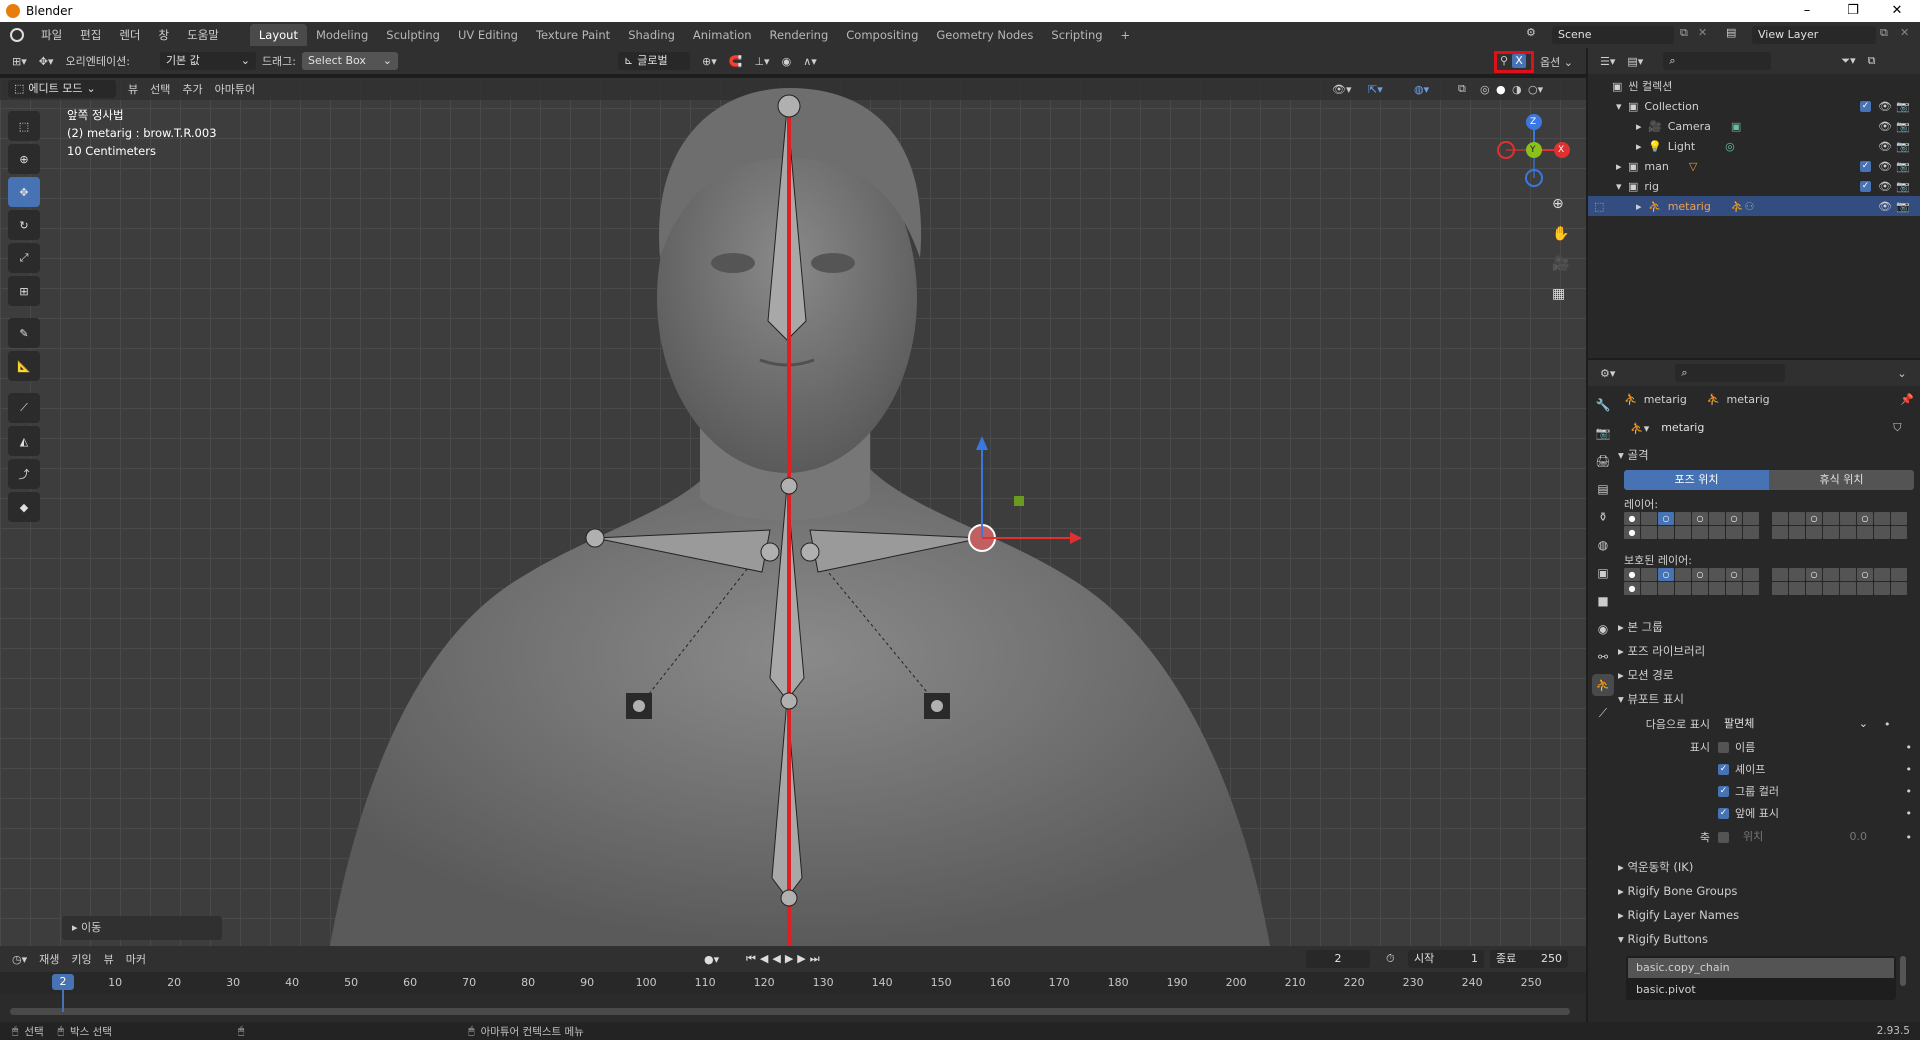 The image size is (1920, 1040). What do you see at coordinates (1897, 428) in the screenshot?
I see `fake-user-shield-icon: ⛉` at bounding box center [1897, 428].